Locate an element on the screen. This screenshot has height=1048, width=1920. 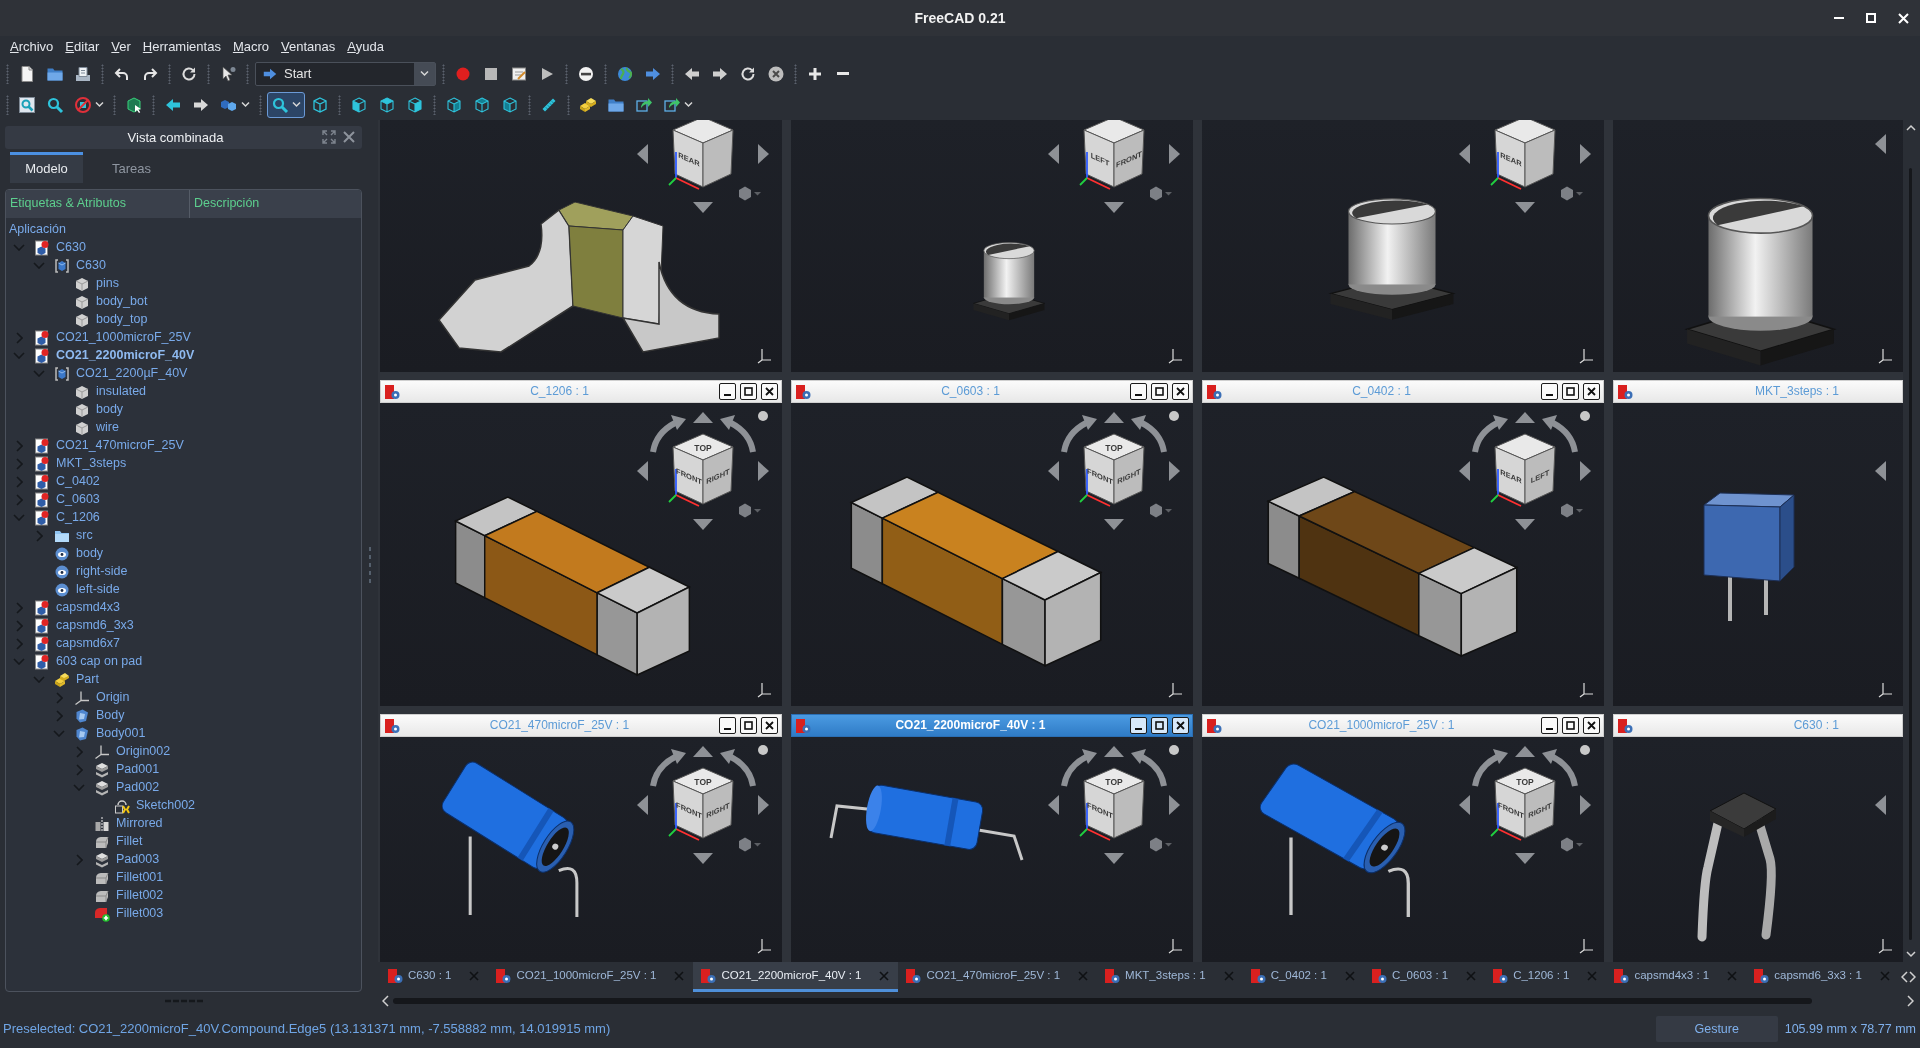
tree-item: Fillet002 is located at coordinates (129, 895).